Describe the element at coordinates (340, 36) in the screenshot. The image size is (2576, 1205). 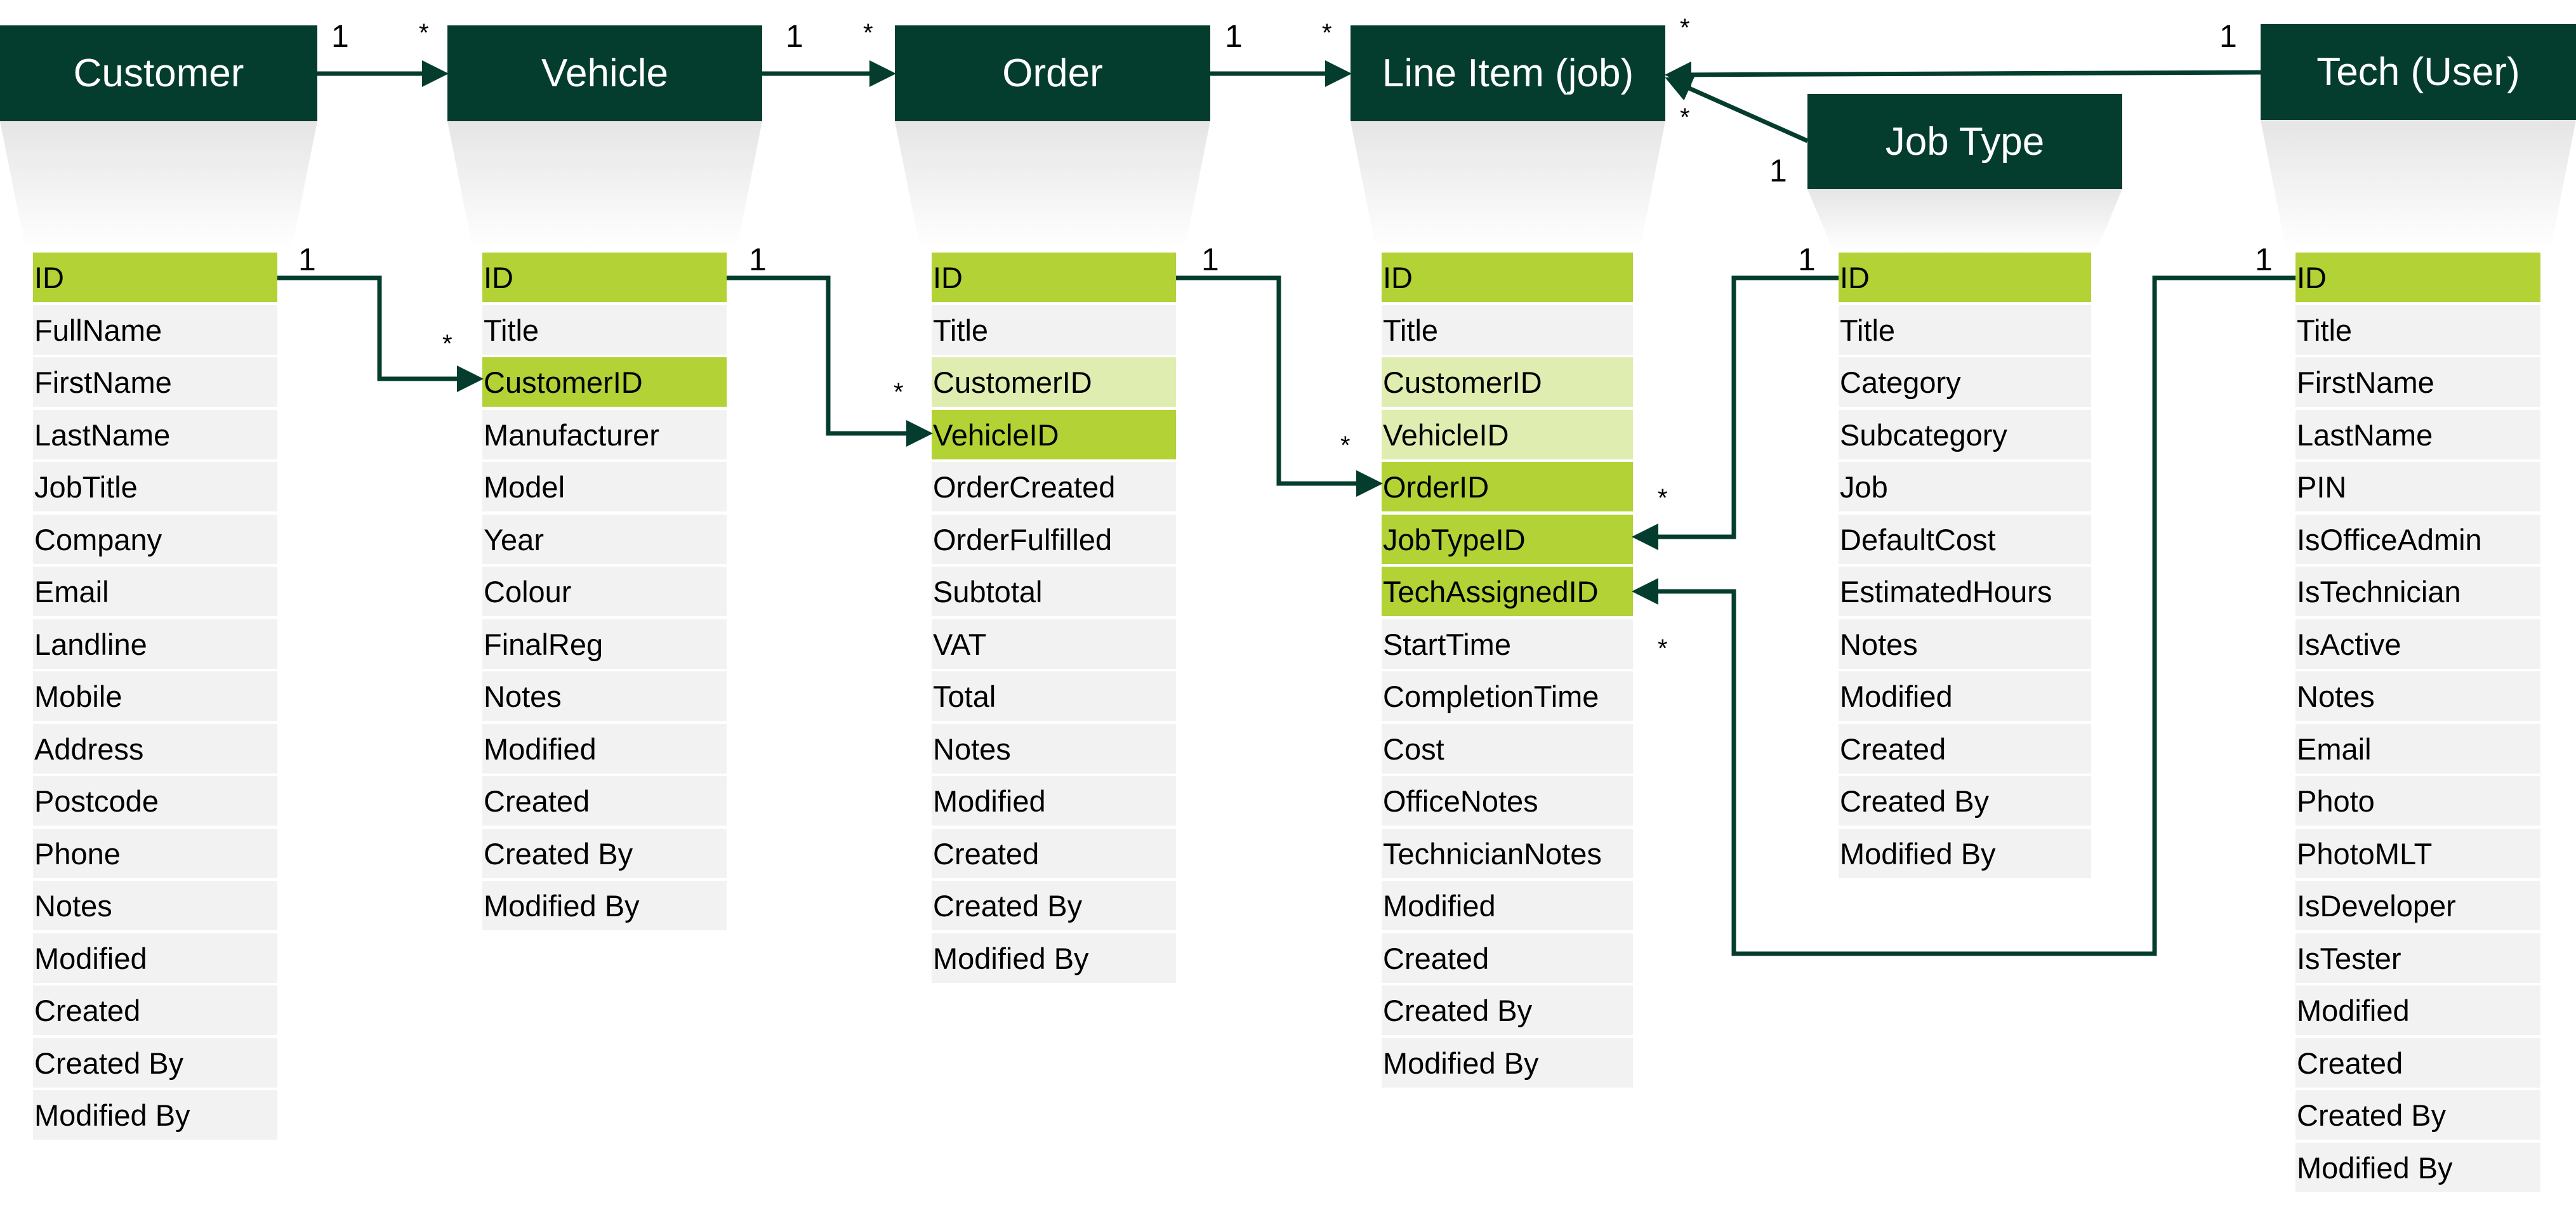
I see `card-customer-vehicle-1: 1` at that location.